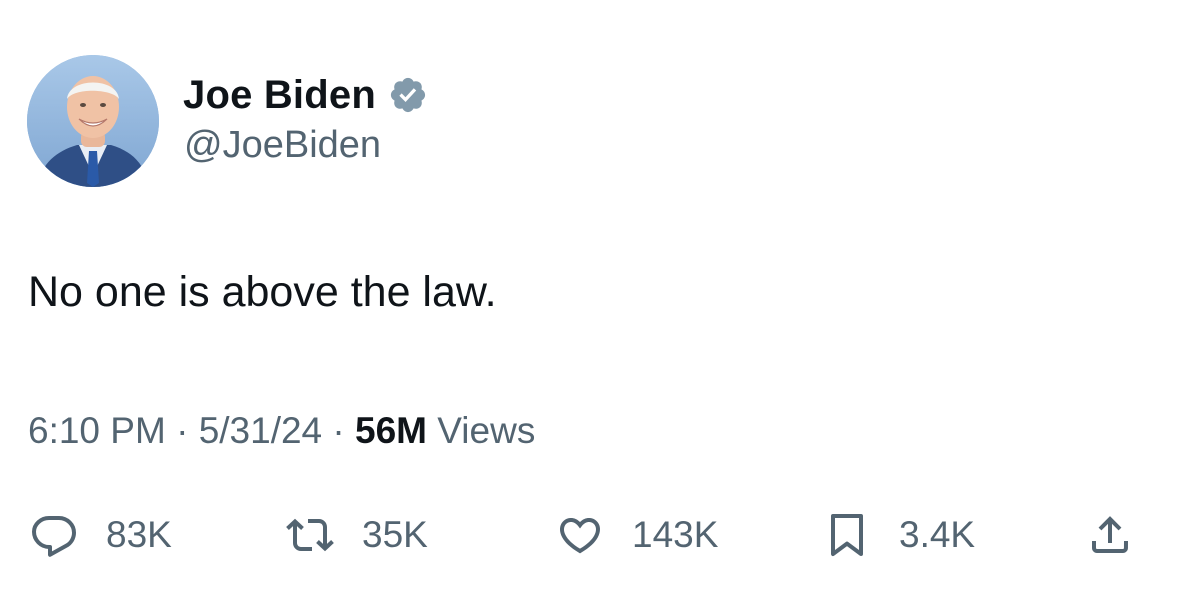 The height and width of the screenshot is (614, 1179). What do you see at coordinates (395, 534) in the screenshot?
I see `repost-count: 35K` at bounding box center [395, 534].